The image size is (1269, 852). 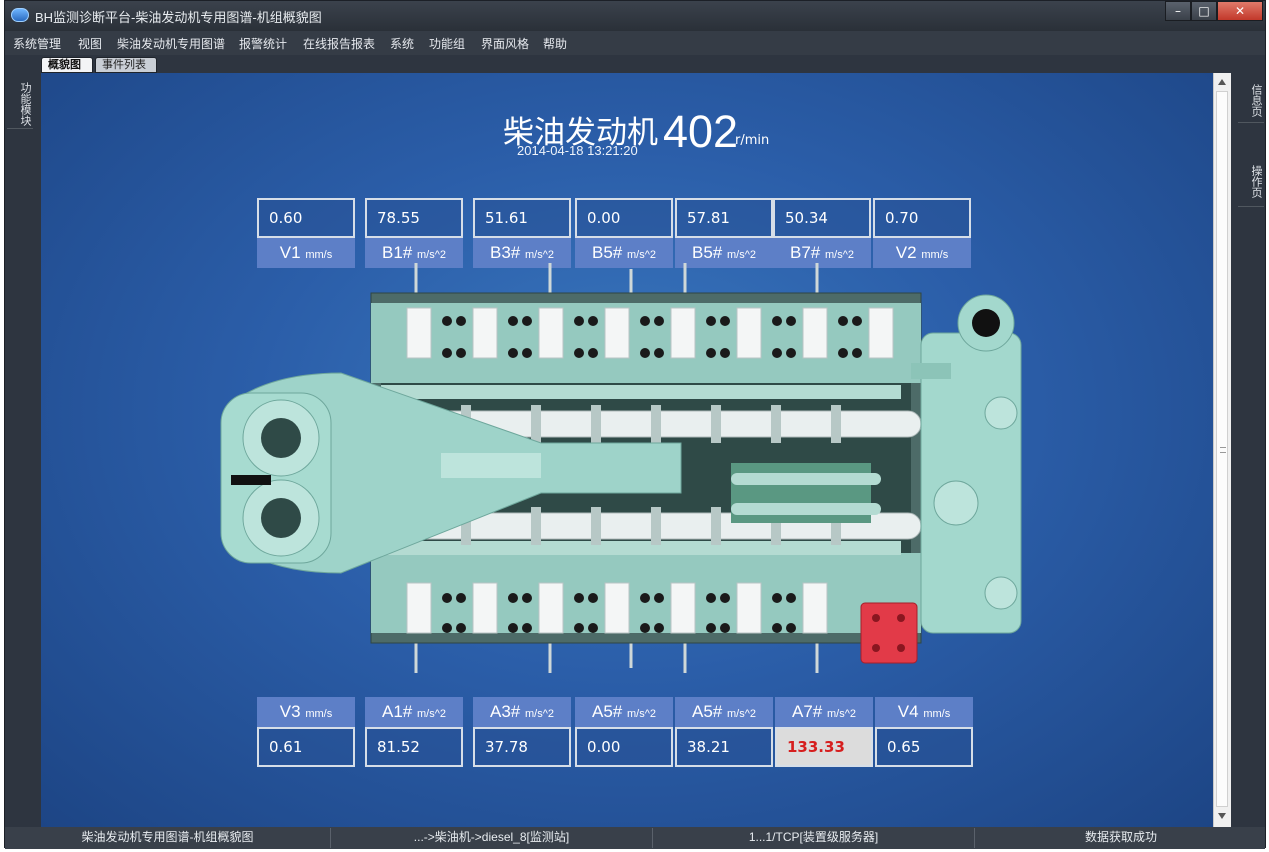 I want to click on status-device-path: ...->柴油机->diesel_8[监测站], so click(x=492, y=838).